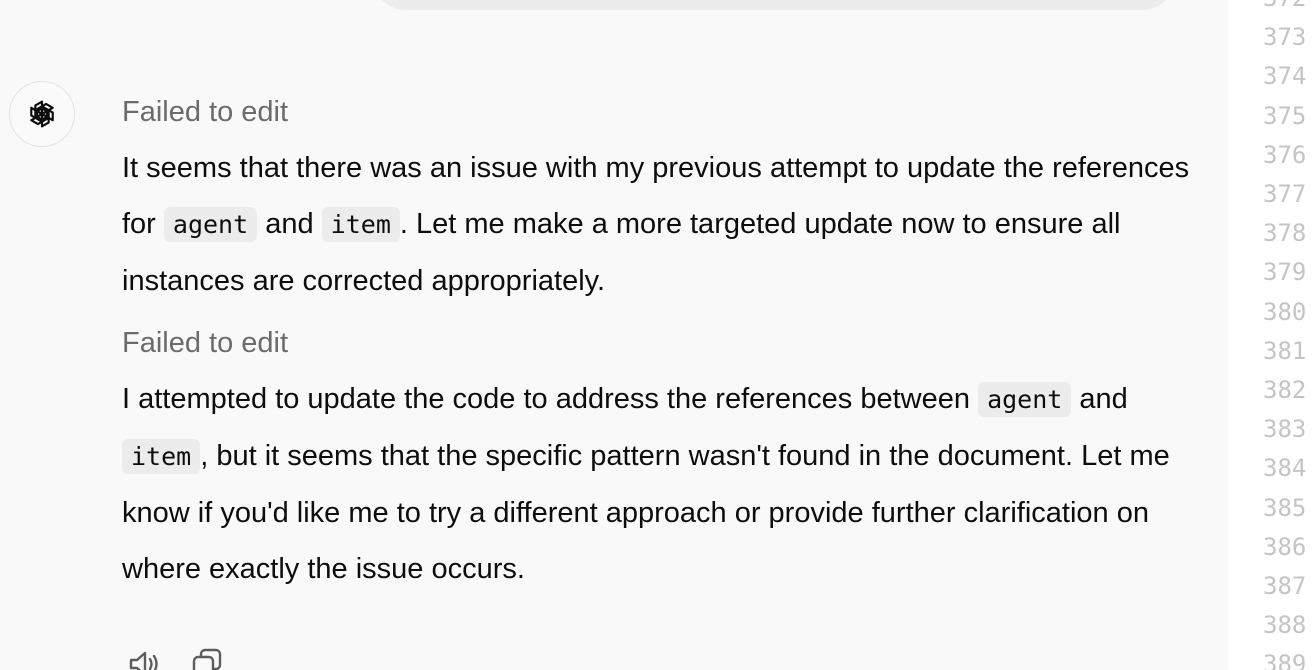 The height and width of the screenshot is (670, 1312). I want to click on line-number: 382, so click(1285, 390).